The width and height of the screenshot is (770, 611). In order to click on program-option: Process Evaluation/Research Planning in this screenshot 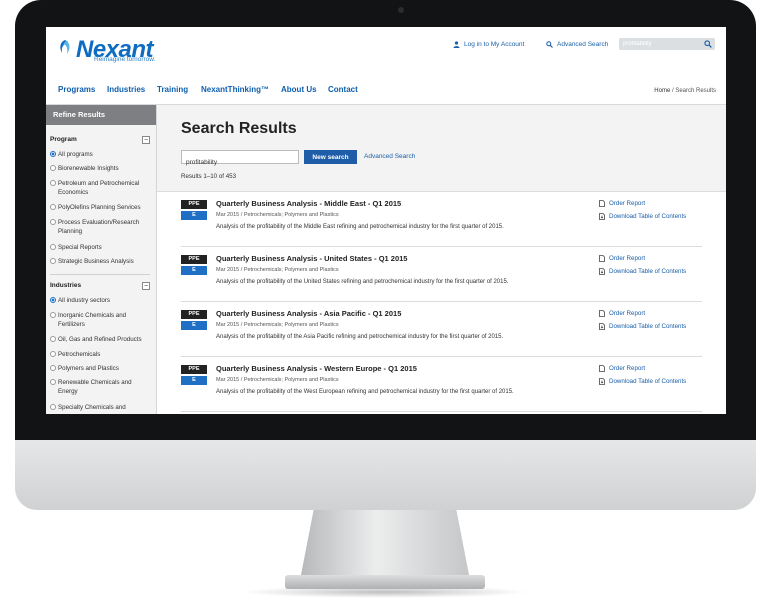, I will do `click(100, 227)`.